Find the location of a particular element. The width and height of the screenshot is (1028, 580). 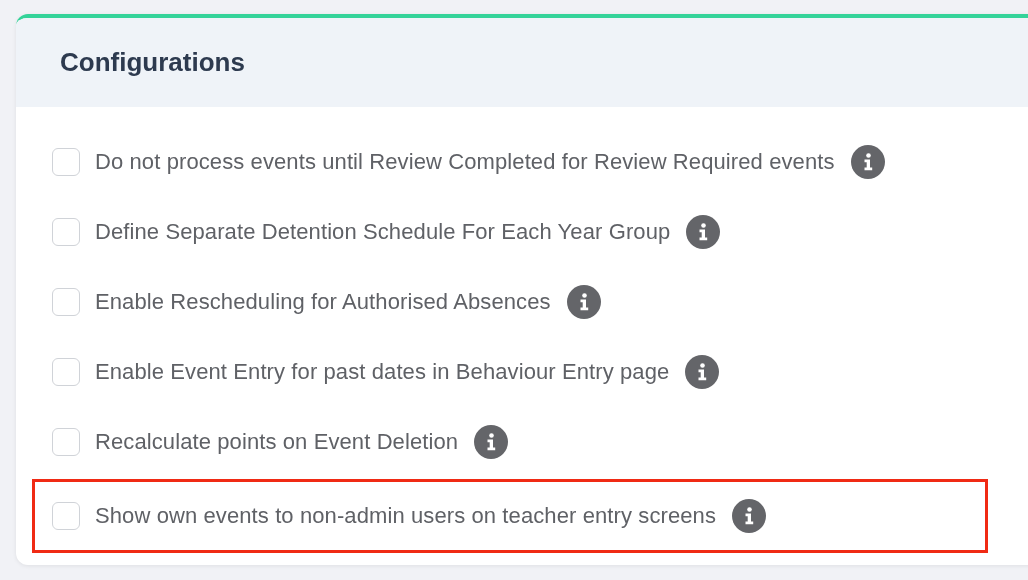

option-label: Enable Rescheduling for Authorised Absences is located at coordinates (323, 302).